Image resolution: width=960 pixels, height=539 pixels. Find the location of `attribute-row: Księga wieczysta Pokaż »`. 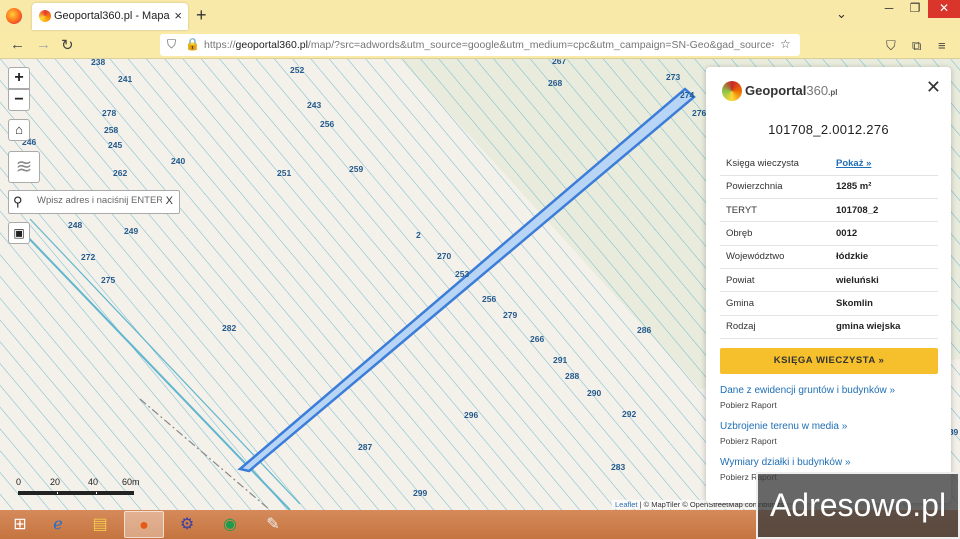

attribute-row: Księga wieczysta Pokaż » is located at coordinates (829, 164).